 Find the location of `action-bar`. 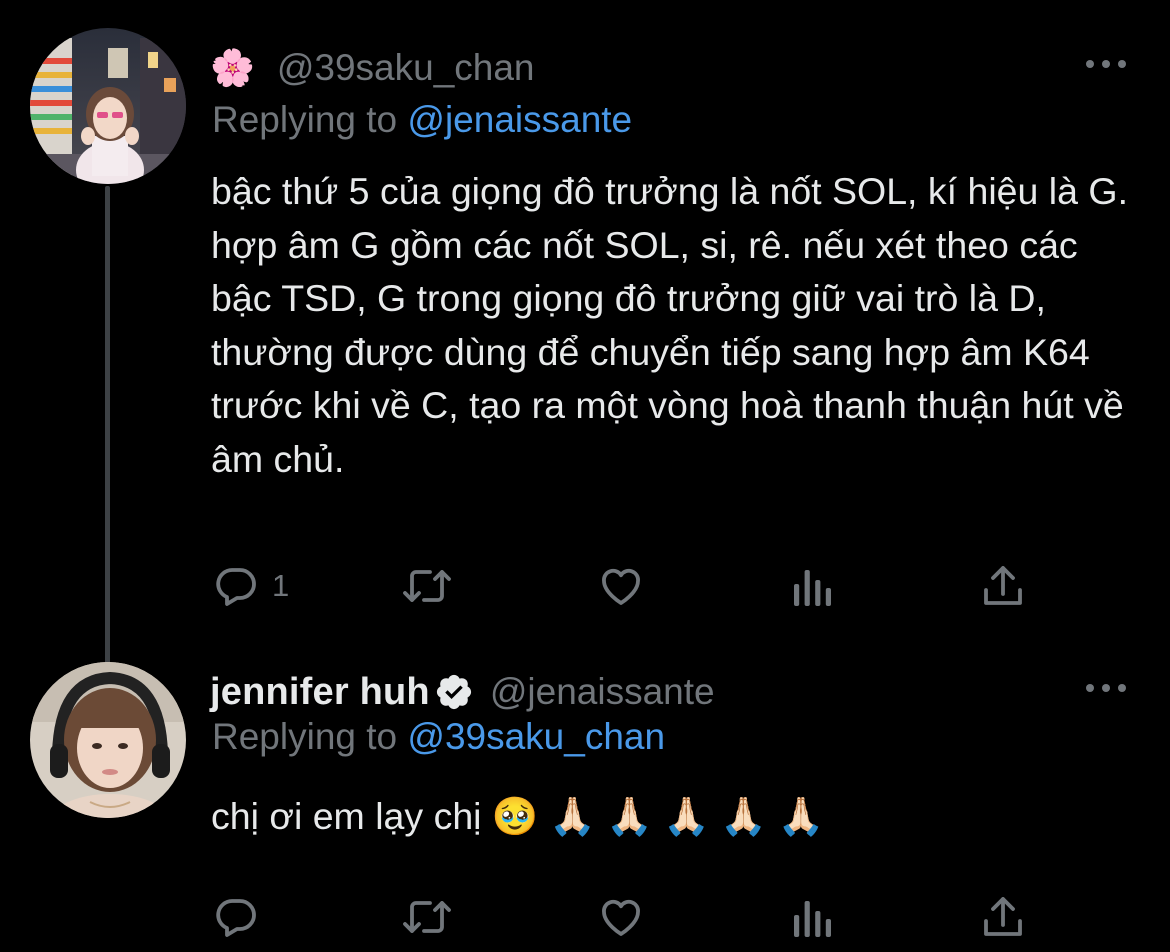

action-bar is located at coordinates (622, 917).